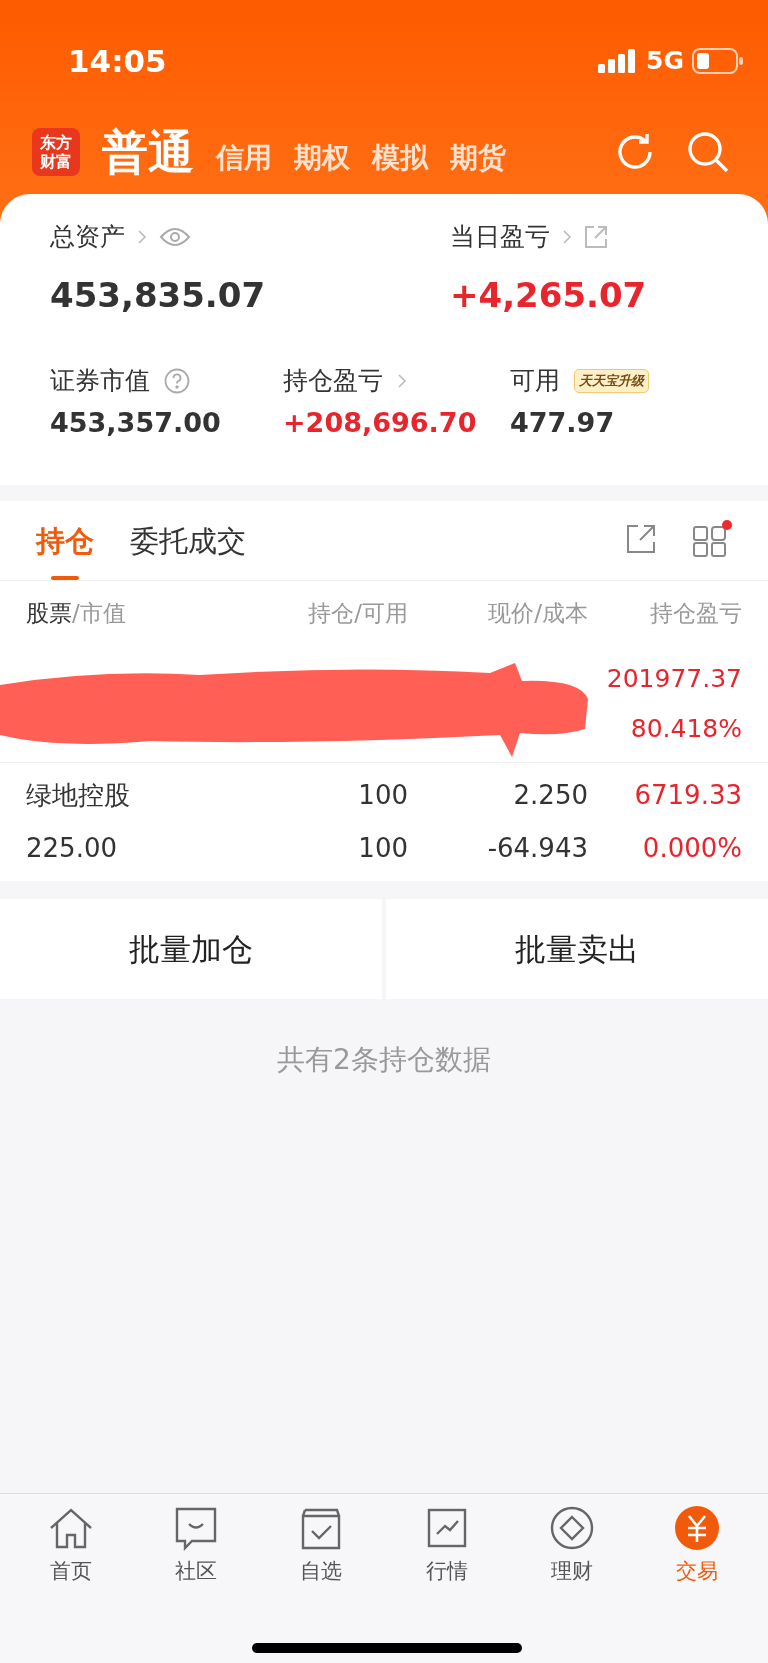 This screenshot has width=768, height=1663. I want to click on summary-value: 477.97, so click(563, 423).